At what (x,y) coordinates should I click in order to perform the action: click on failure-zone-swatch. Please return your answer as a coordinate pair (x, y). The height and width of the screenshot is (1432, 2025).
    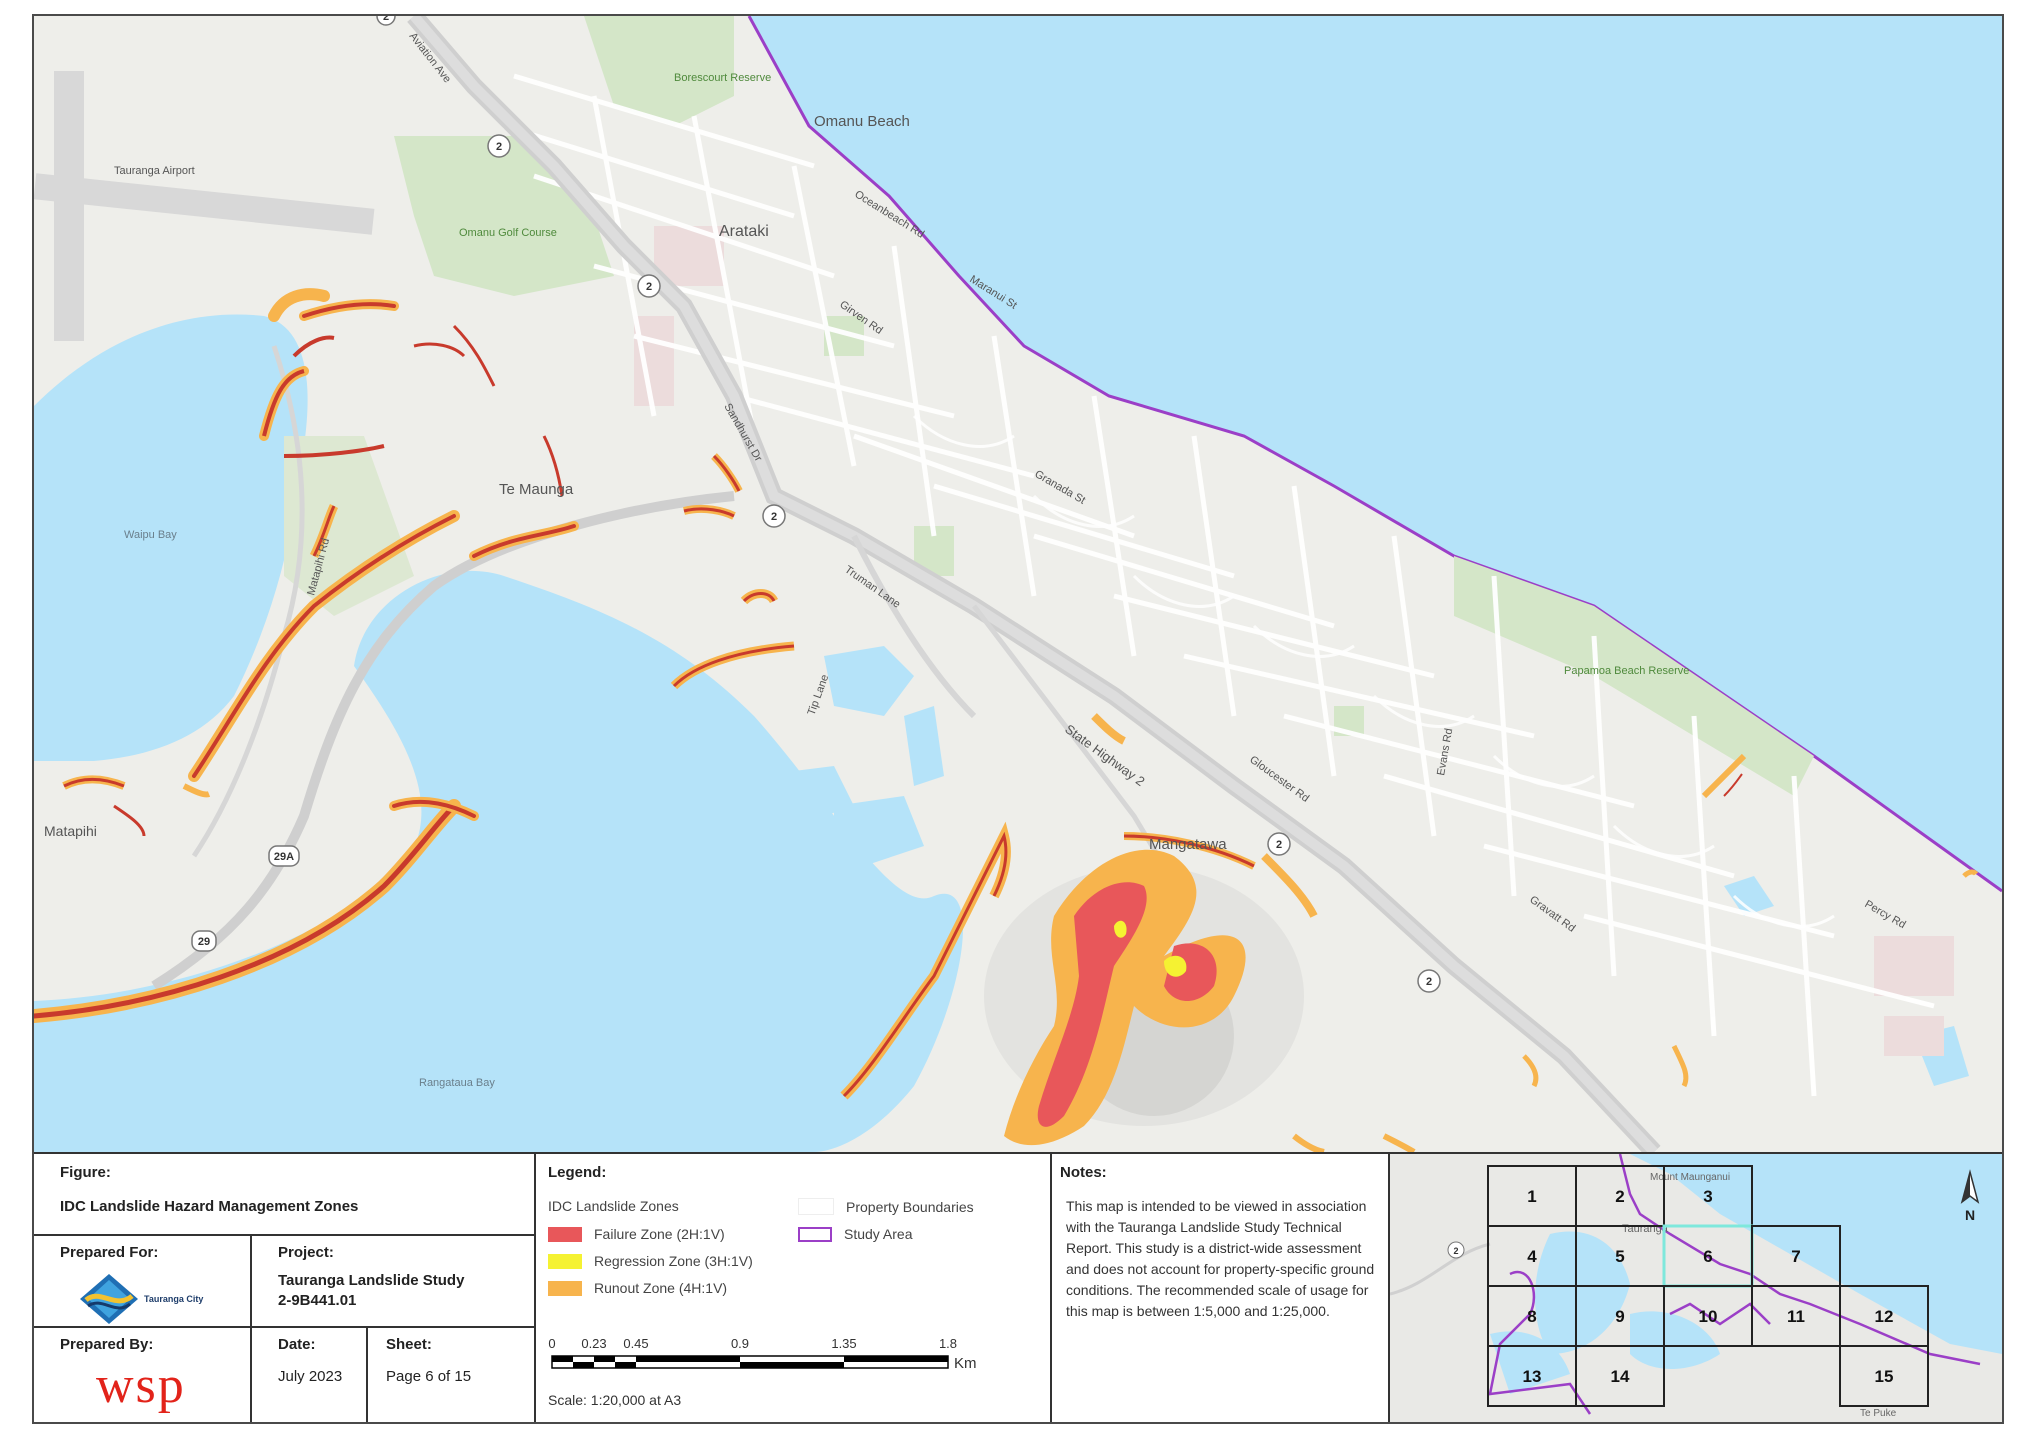
    Looking at the image, I should click on (565, 1234).